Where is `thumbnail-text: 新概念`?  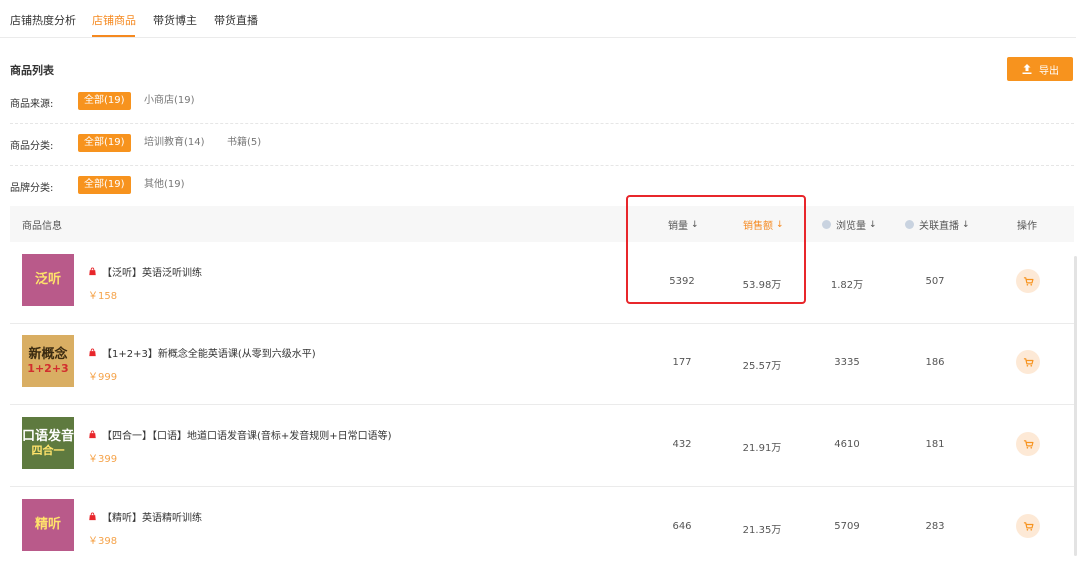 thumbnail-text: 新概念 is located at coordinates (48, 354).